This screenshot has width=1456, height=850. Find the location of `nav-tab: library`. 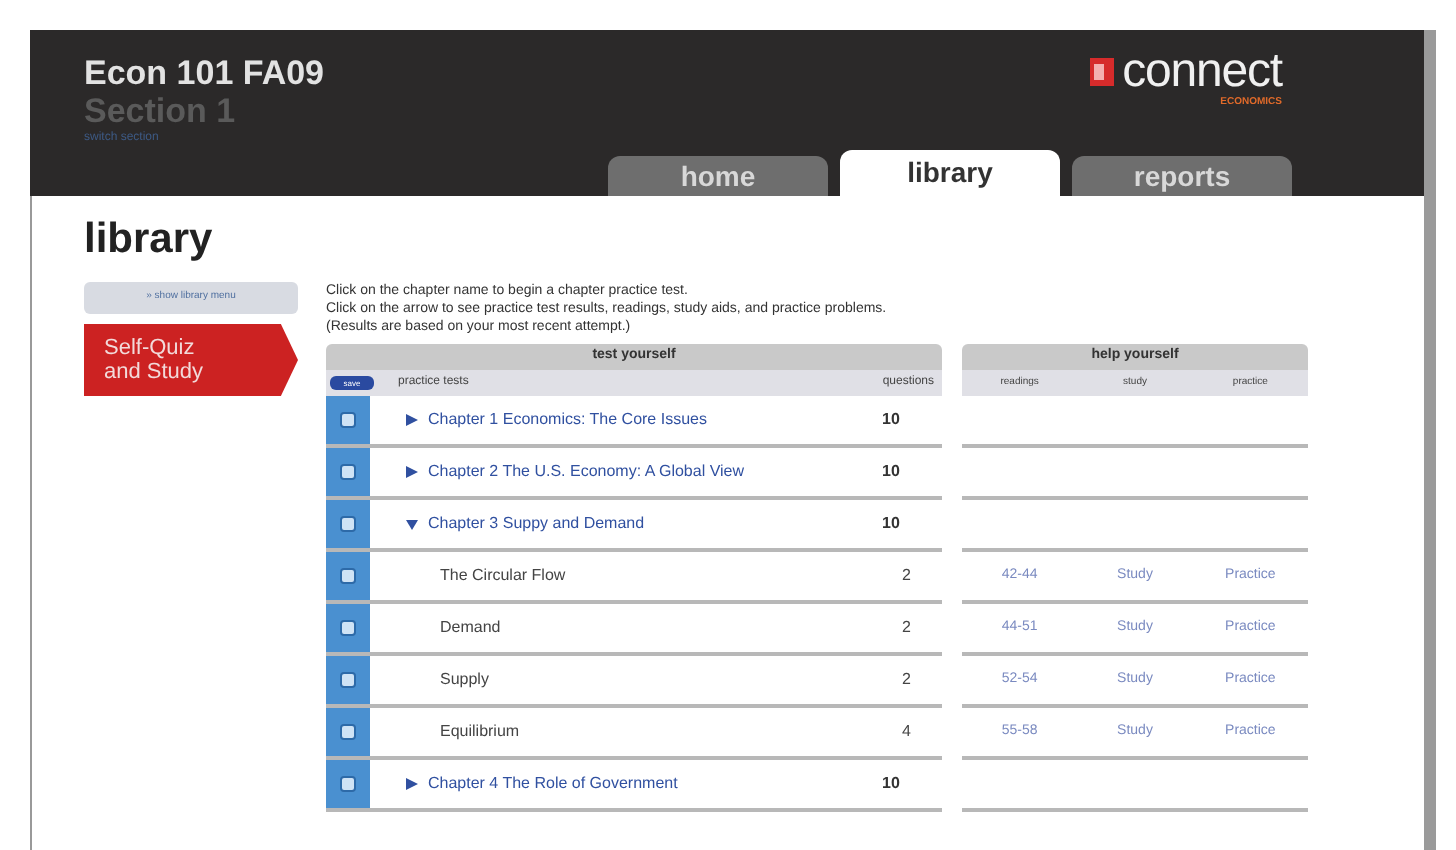

nav-tab: library is located at coordinates (950, 173).